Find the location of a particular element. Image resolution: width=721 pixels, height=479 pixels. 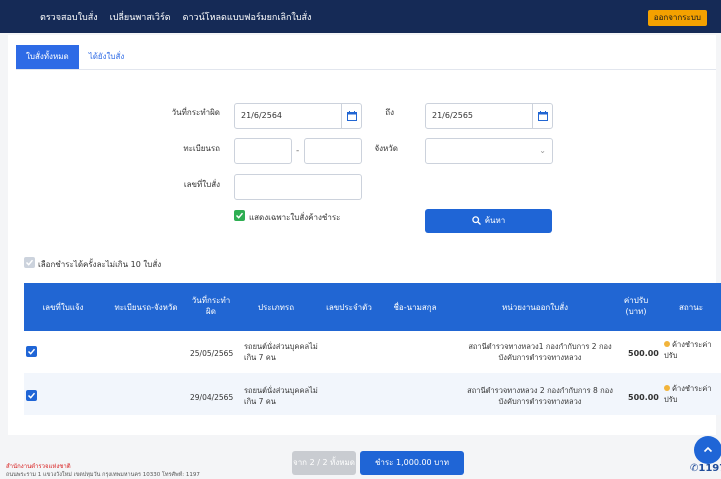

col-full-name: ชื่อ-นามสกุล is located at coordinates (415, 307).